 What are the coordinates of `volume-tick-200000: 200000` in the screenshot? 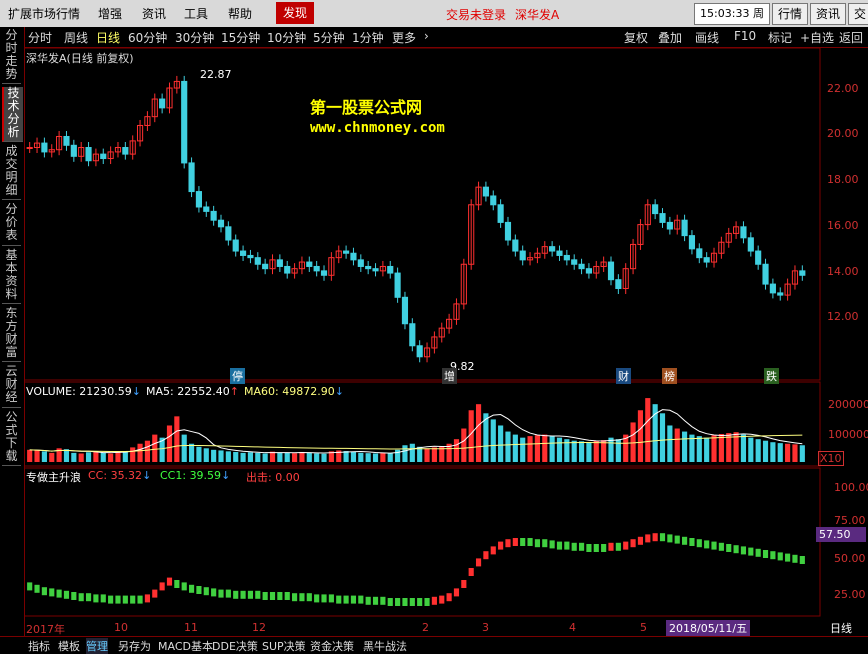 It's located at (848, 404).